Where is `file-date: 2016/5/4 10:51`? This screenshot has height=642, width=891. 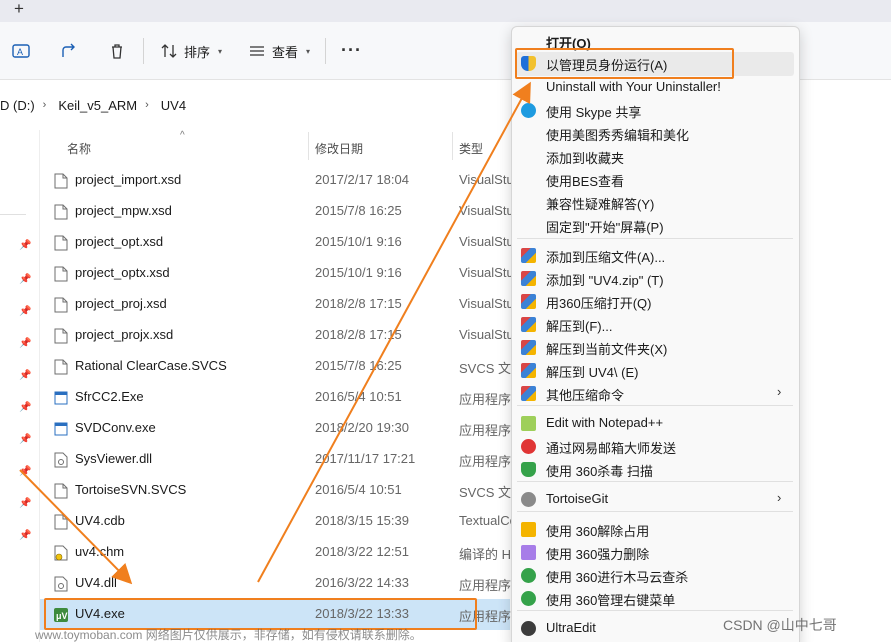
file-date: 2016/5/4 10:51 is located at coordinates (358, 489).